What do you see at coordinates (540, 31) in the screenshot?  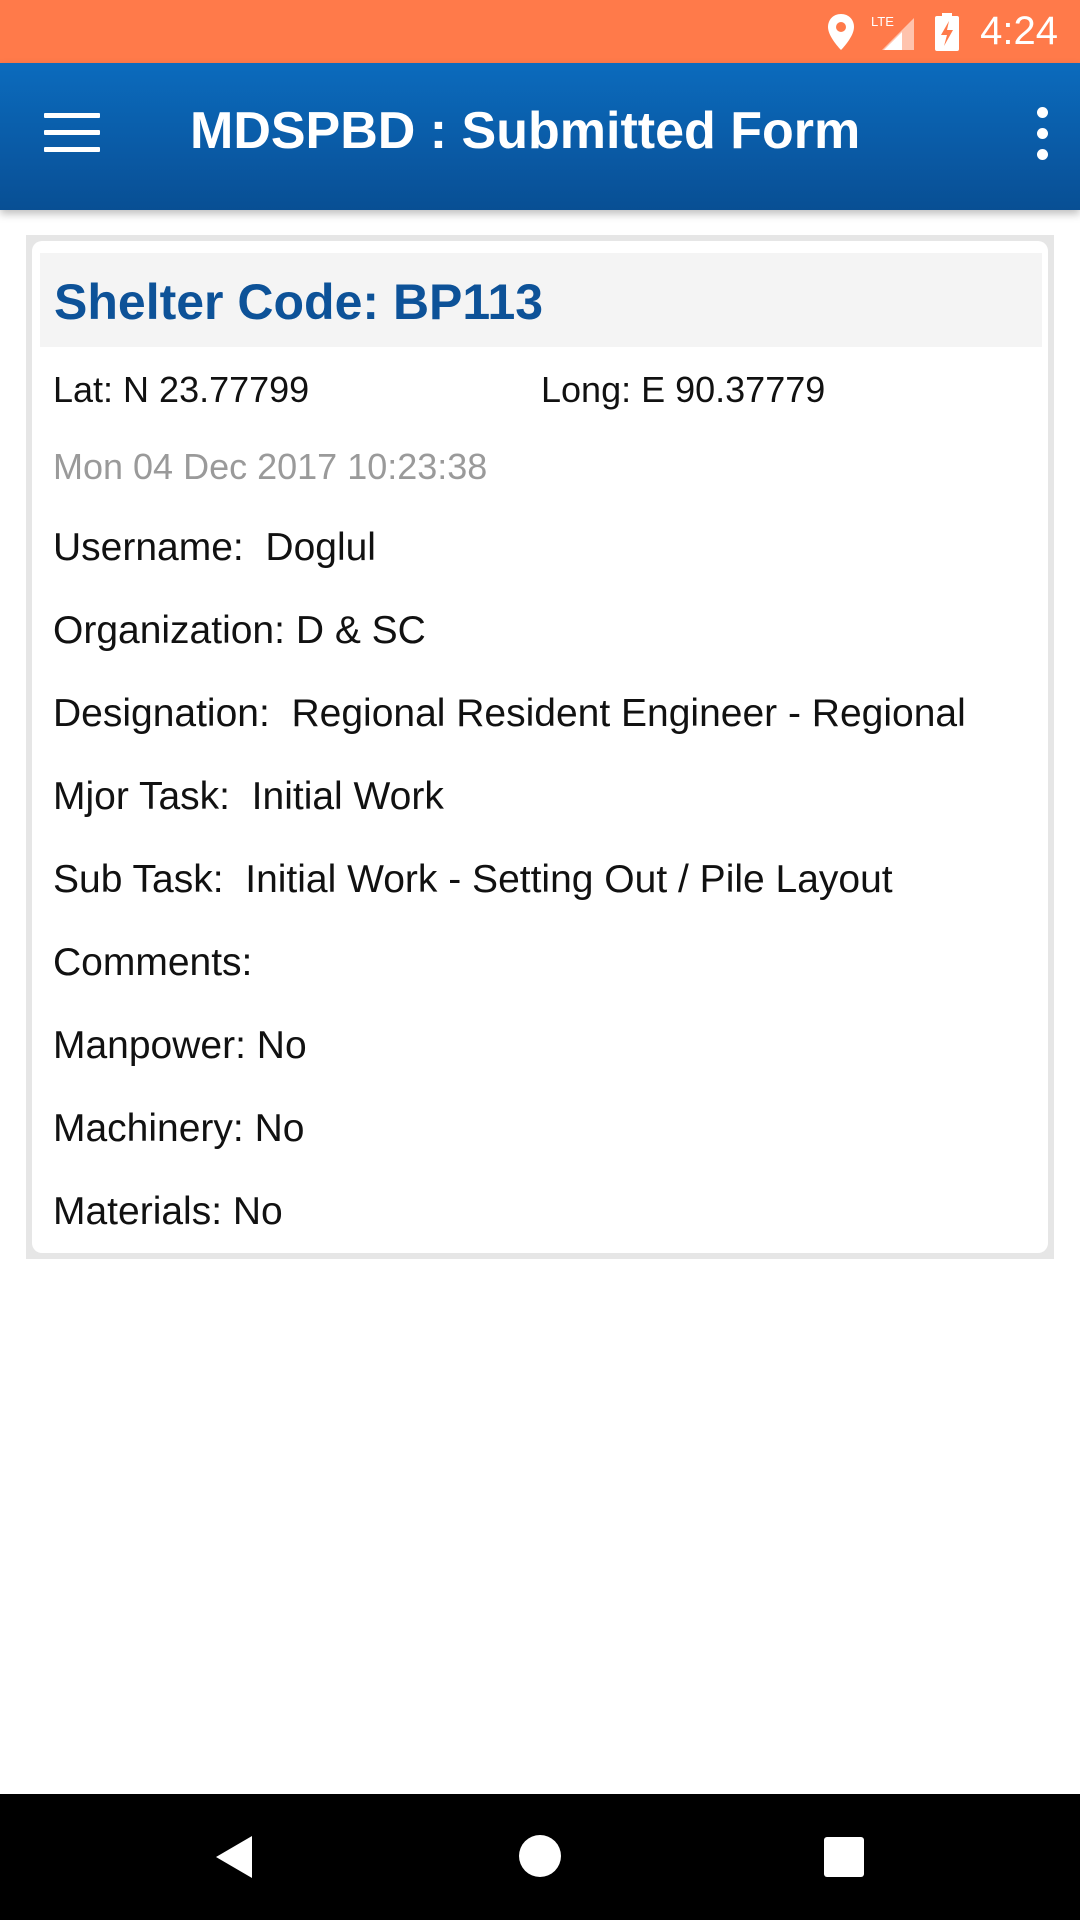 I see `status-bar: LTE 4:24` at bounding box center [540, 31].